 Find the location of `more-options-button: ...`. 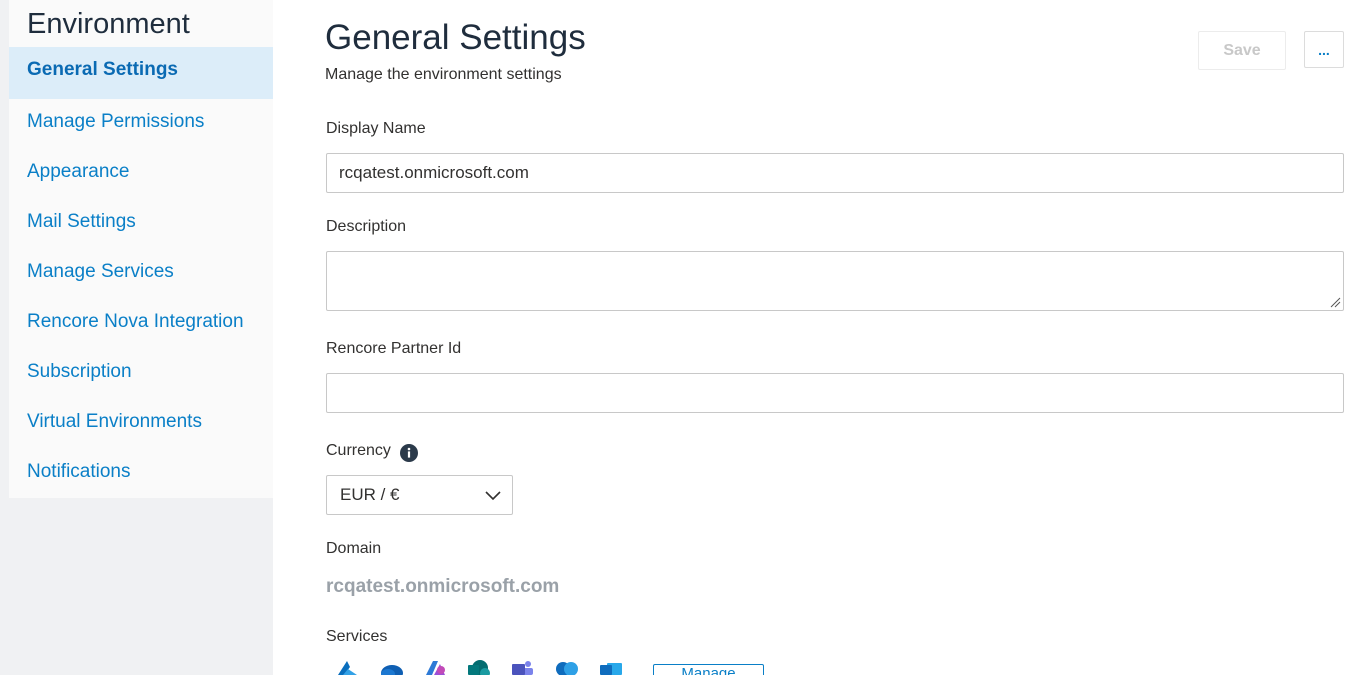

more-options-button: ... is located at coordinates (1324, 49).